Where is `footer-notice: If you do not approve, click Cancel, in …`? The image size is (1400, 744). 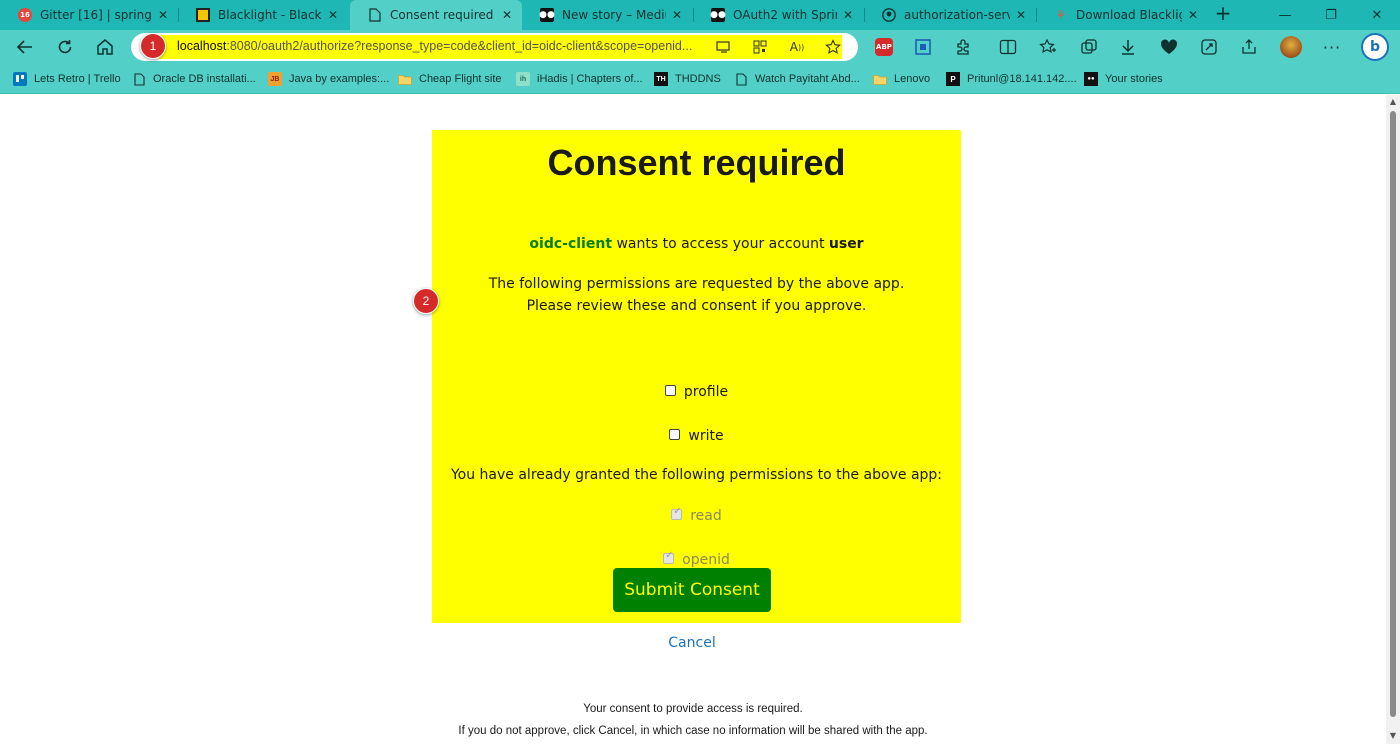
footer-notice: If you do not approve, click Cancel, in … is located at coordinates (693, 731).